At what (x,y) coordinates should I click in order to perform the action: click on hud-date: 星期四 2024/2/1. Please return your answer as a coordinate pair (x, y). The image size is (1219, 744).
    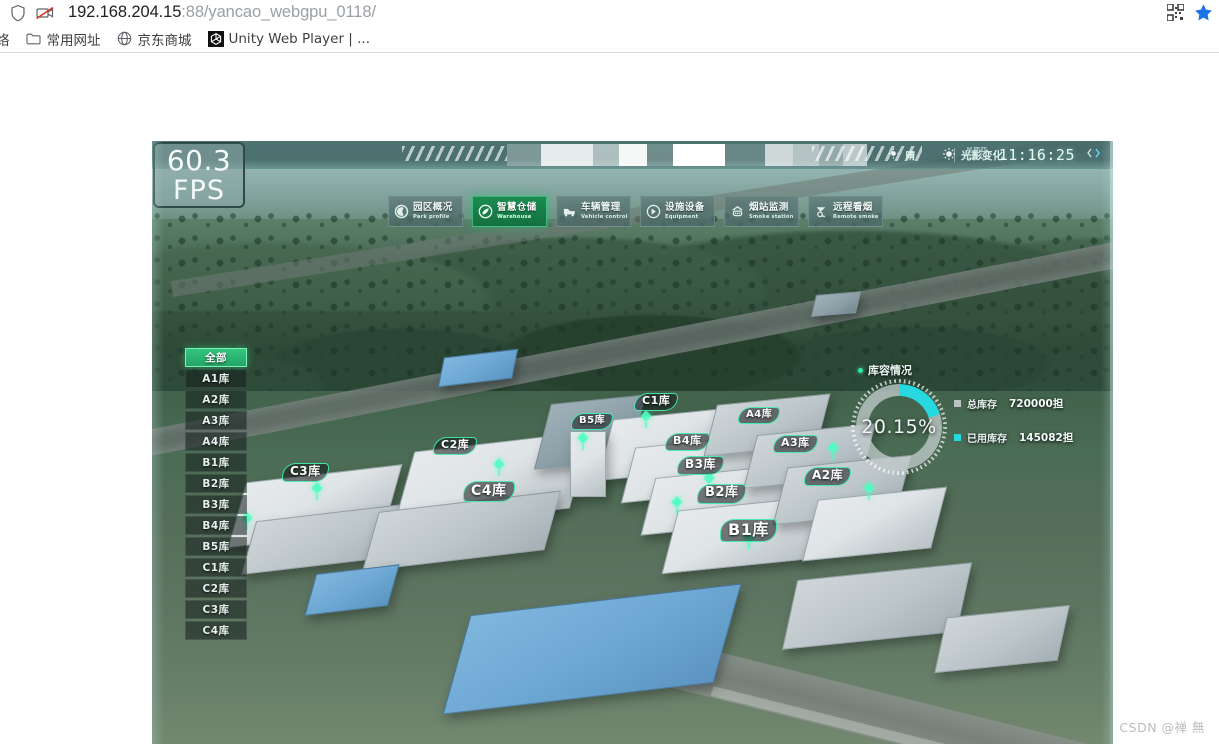
    Looking at the image, I should click on (977, 154).